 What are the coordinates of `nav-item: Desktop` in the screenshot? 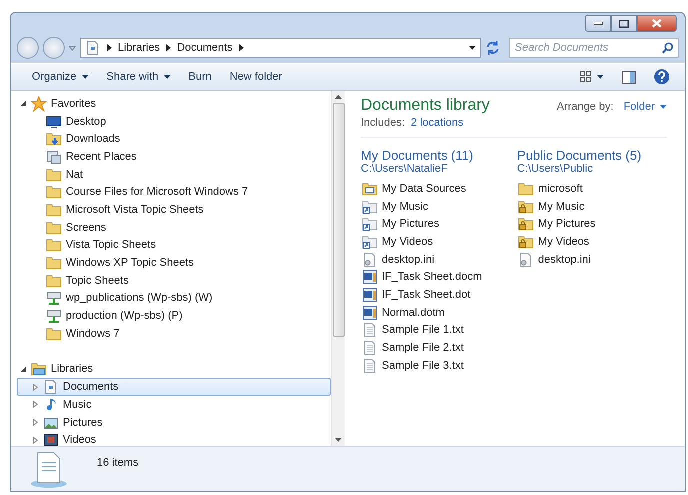 It's located at (174, 121).